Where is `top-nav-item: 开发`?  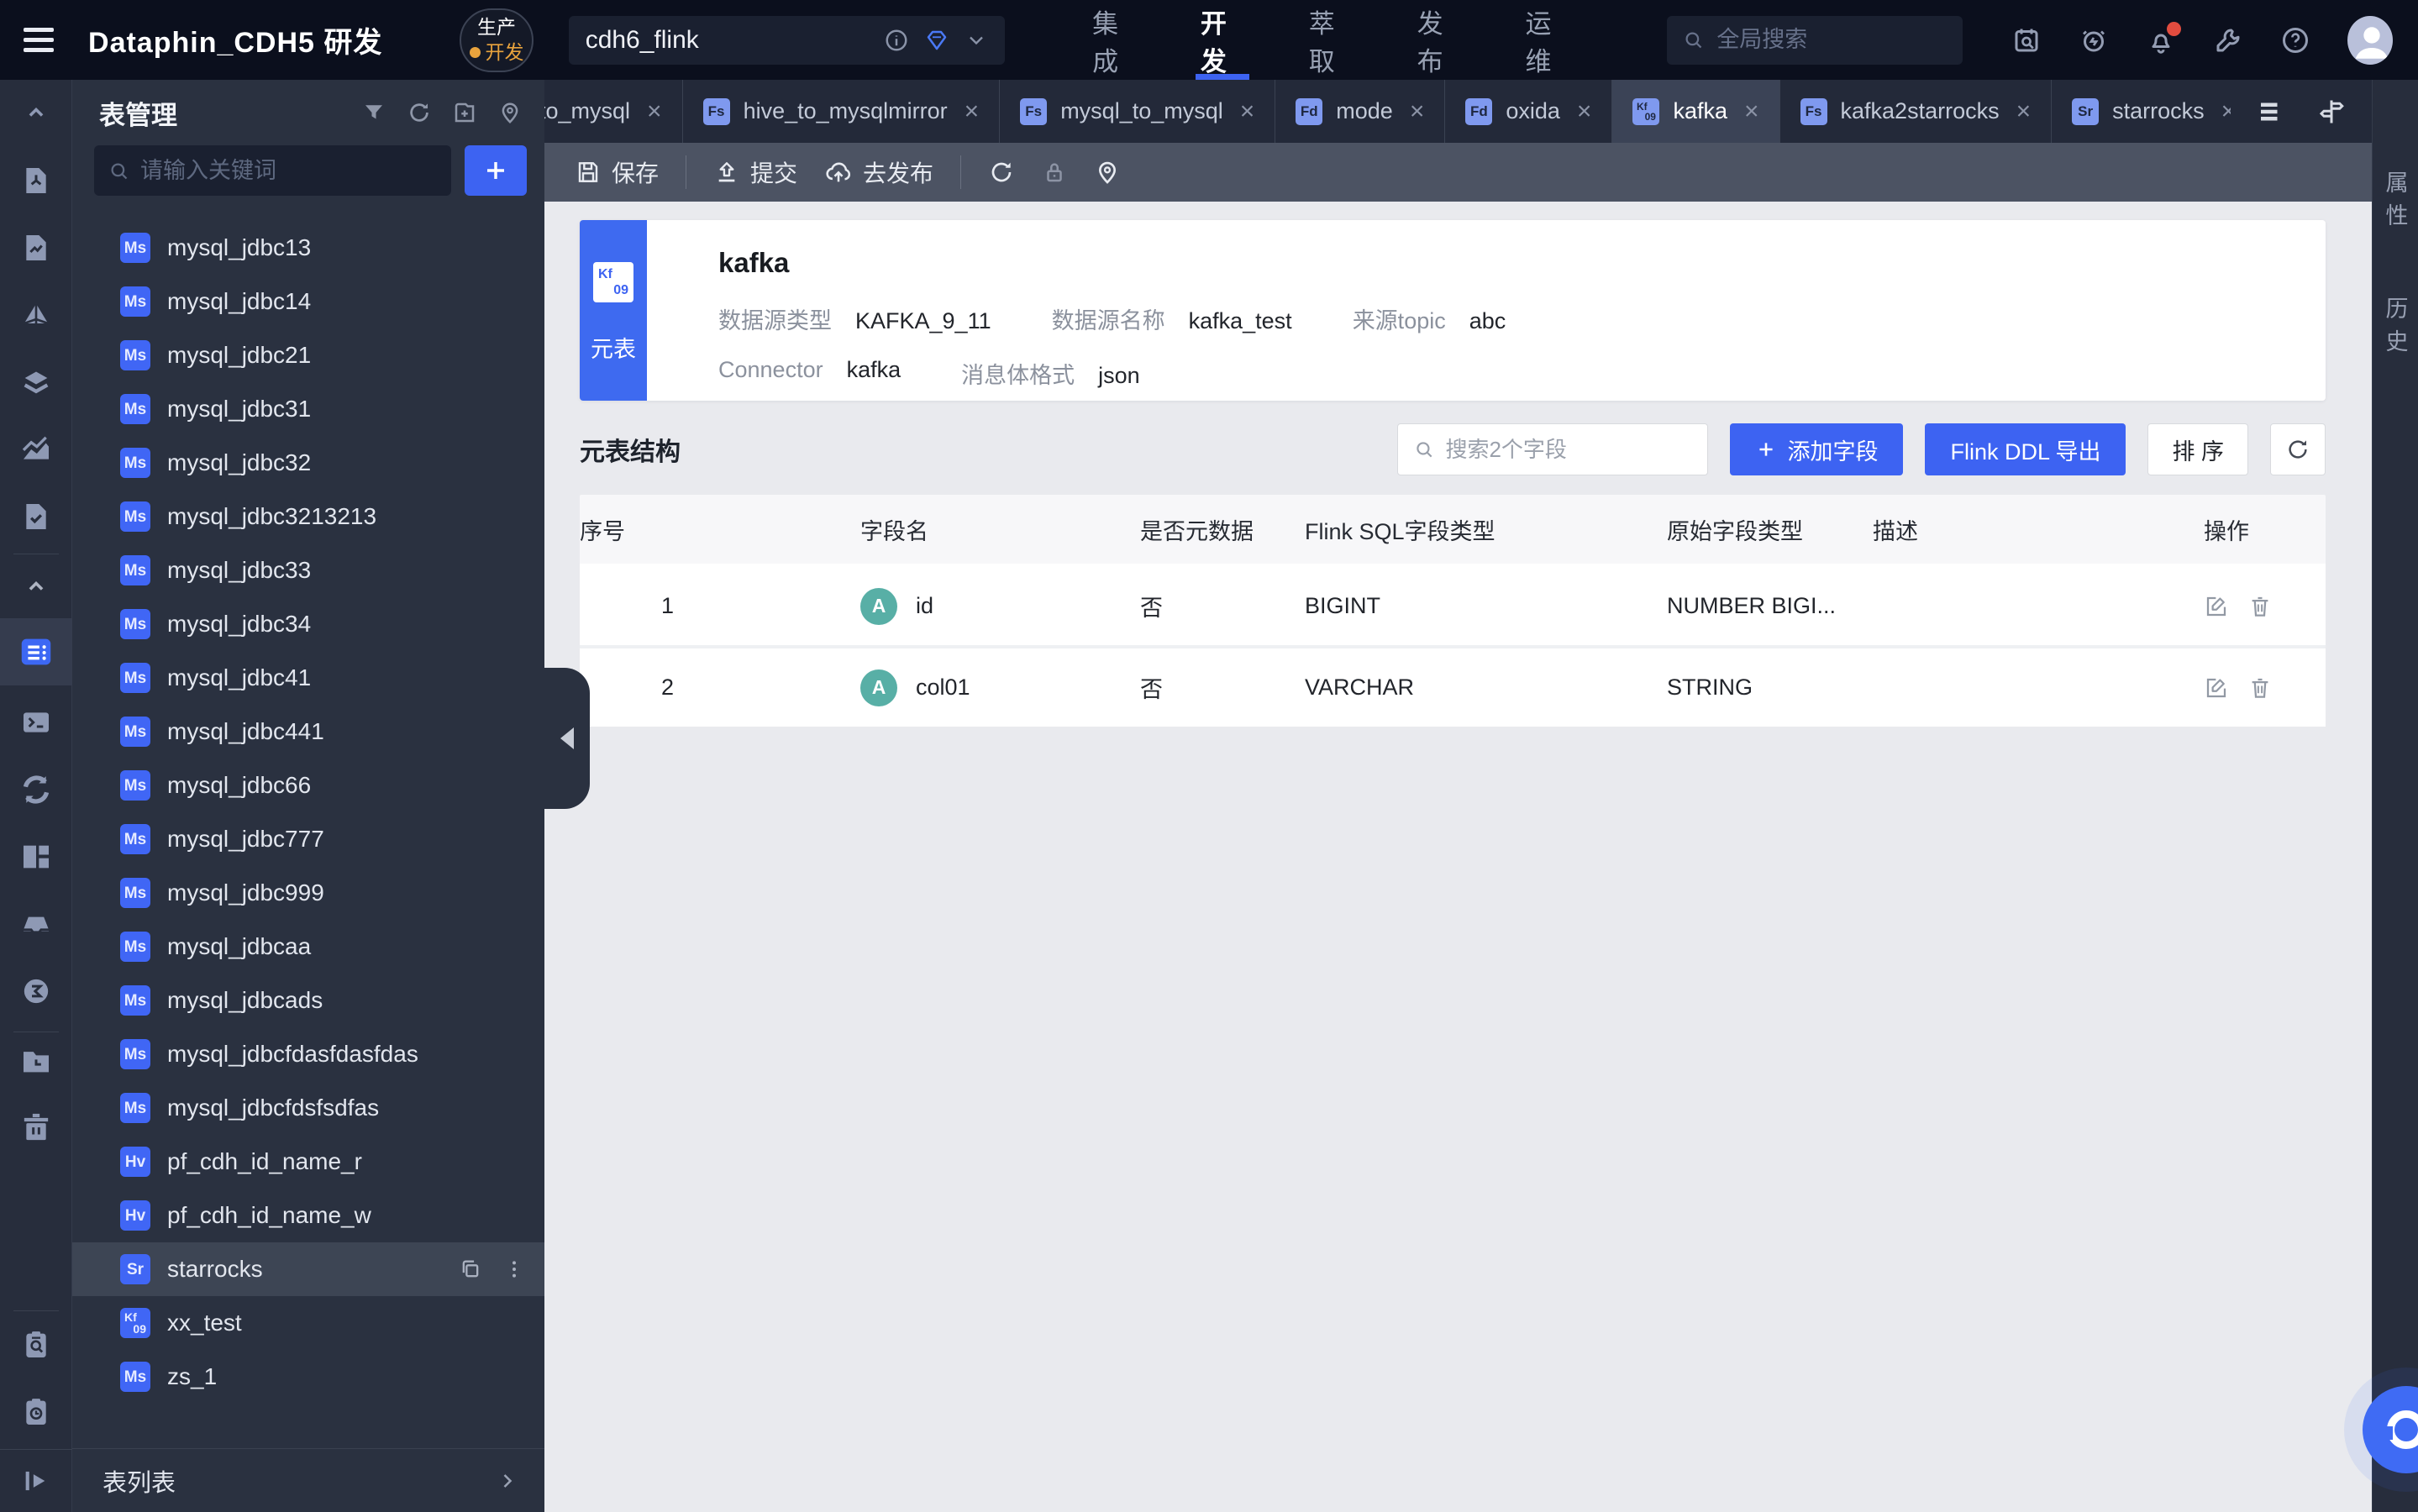 top-nav-item: 开发 is located at coordinates (1223, 40).